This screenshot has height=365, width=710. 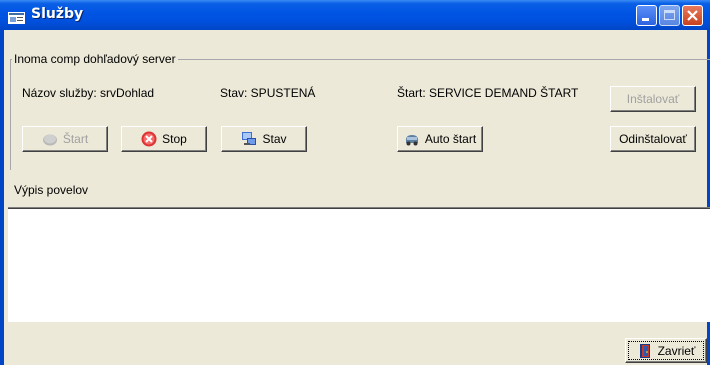 I want to click on stop-button: Stop, so click(x=164, y=139).